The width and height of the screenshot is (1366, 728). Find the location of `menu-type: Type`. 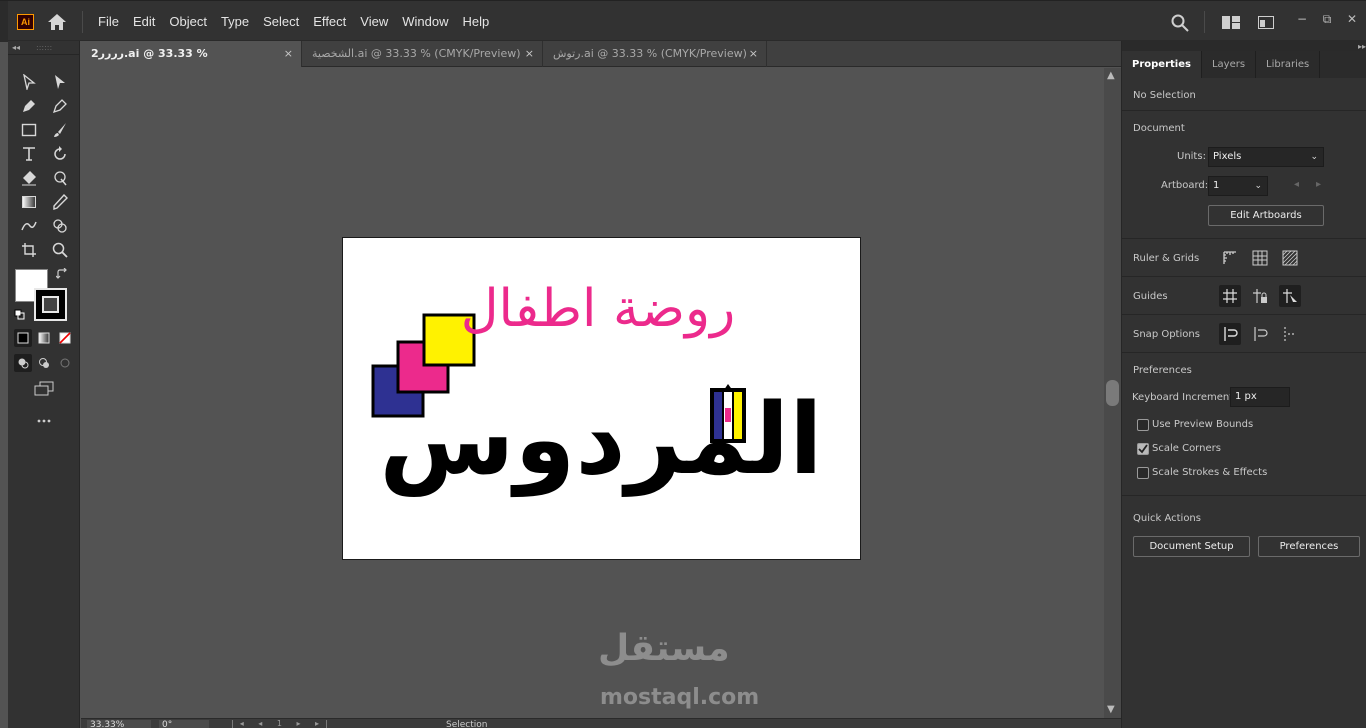

menu-type: Type is located at coordinates (235, 21).